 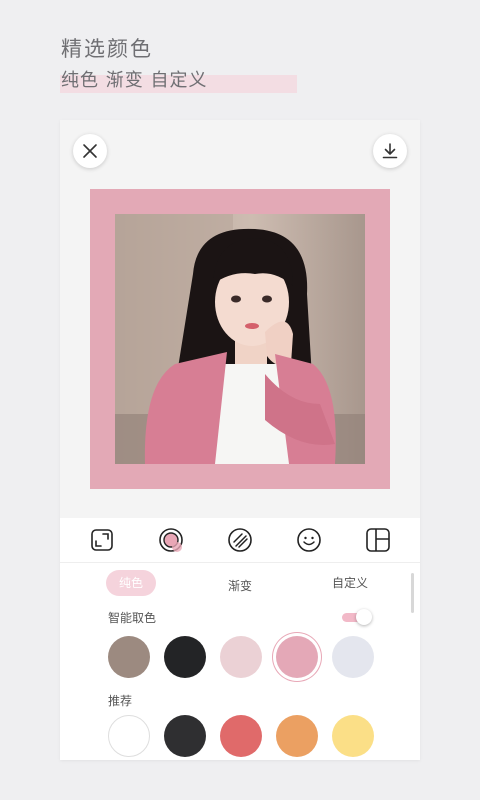 I want to click on tab-custom: 自定义, so click(x=350, y=583).